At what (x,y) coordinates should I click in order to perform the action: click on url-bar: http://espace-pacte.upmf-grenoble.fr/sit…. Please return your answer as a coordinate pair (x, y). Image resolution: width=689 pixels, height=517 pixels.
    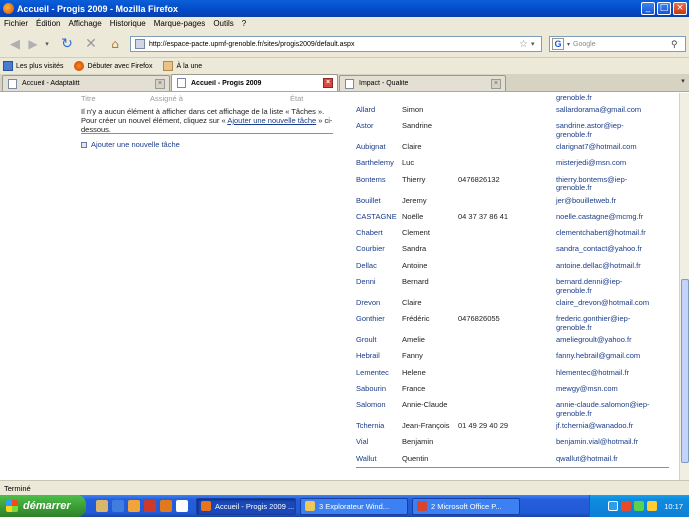
    Looking at the image, I should click on (336, 44).